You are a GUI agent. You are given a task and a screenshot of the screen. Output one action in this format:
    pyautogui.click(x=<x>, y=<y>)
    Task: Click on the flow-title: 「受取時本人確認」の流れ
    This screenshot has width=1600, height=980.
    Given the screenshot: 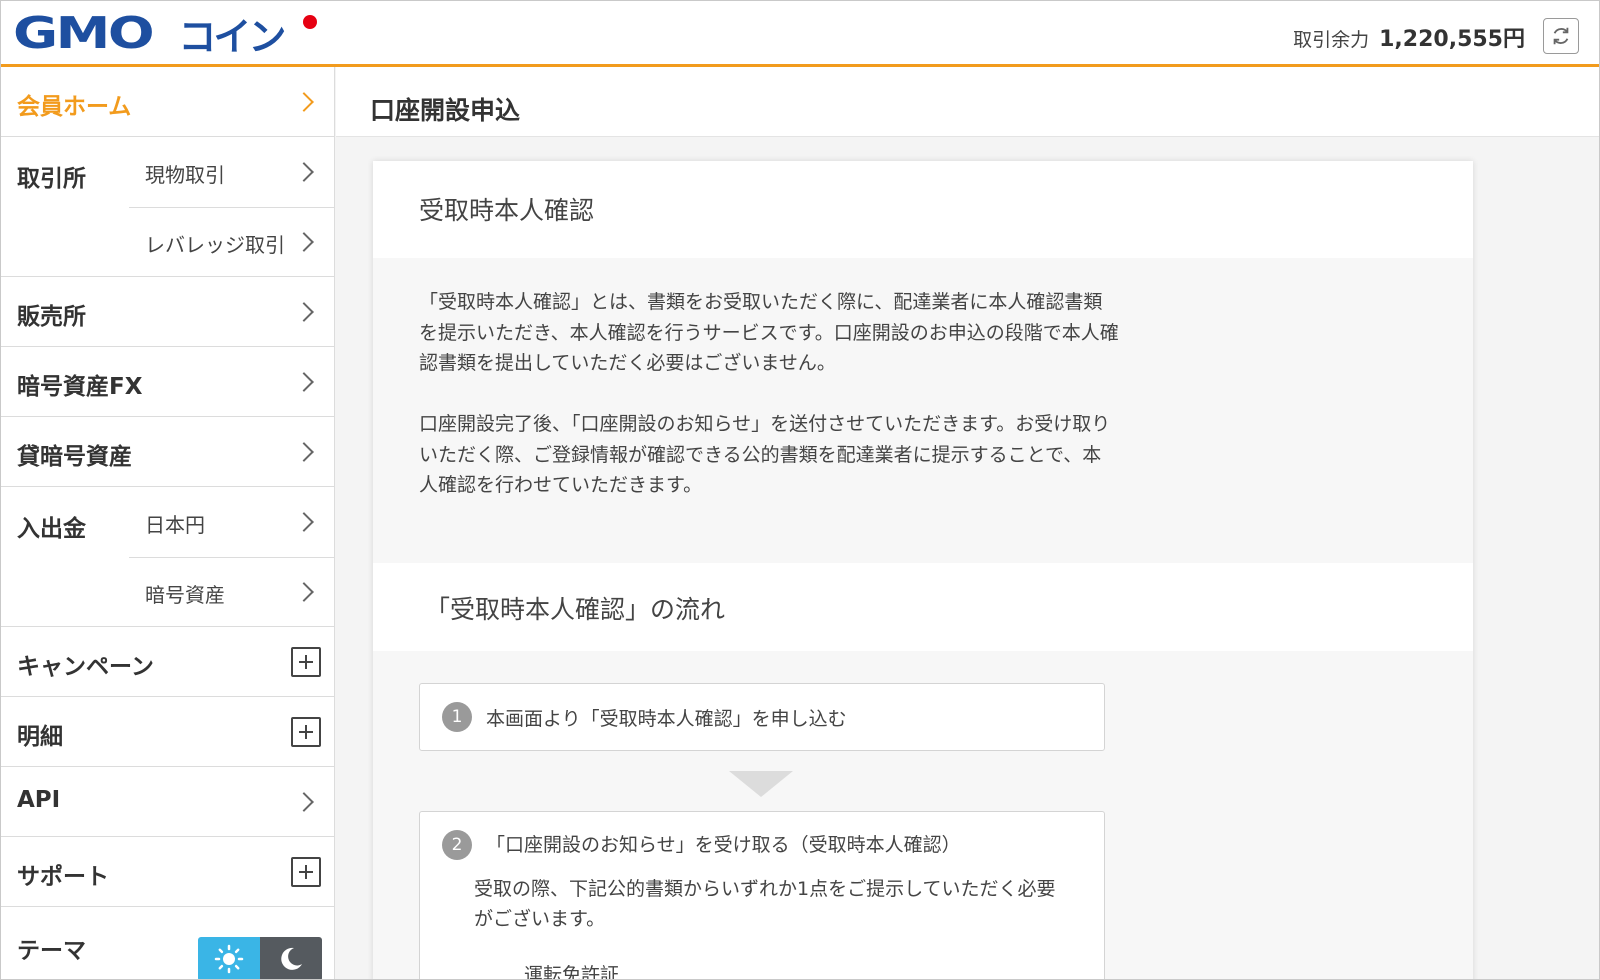 What is the action you would take?
    pyautogui.click(x=575, y=609)
    